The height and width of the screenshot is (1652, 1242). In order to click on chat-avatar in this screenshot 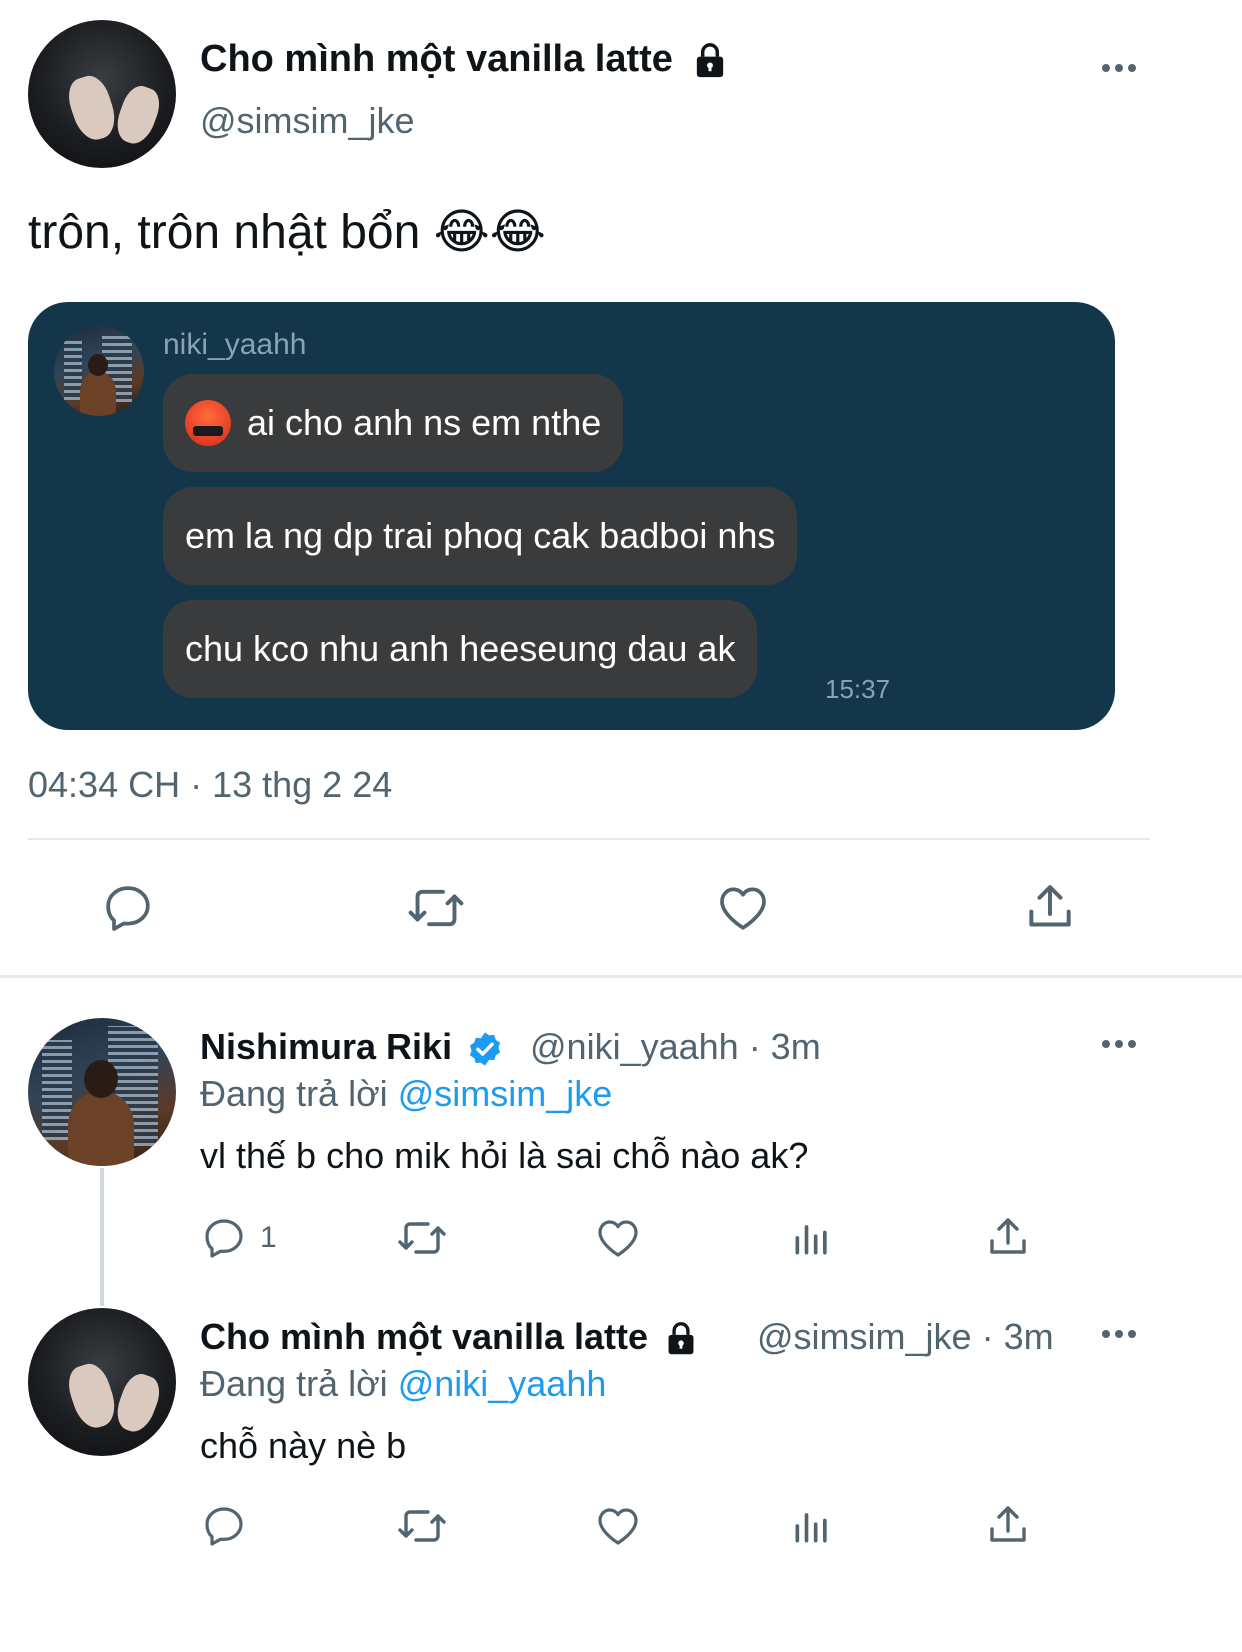, I will do `click(99, 371)`.